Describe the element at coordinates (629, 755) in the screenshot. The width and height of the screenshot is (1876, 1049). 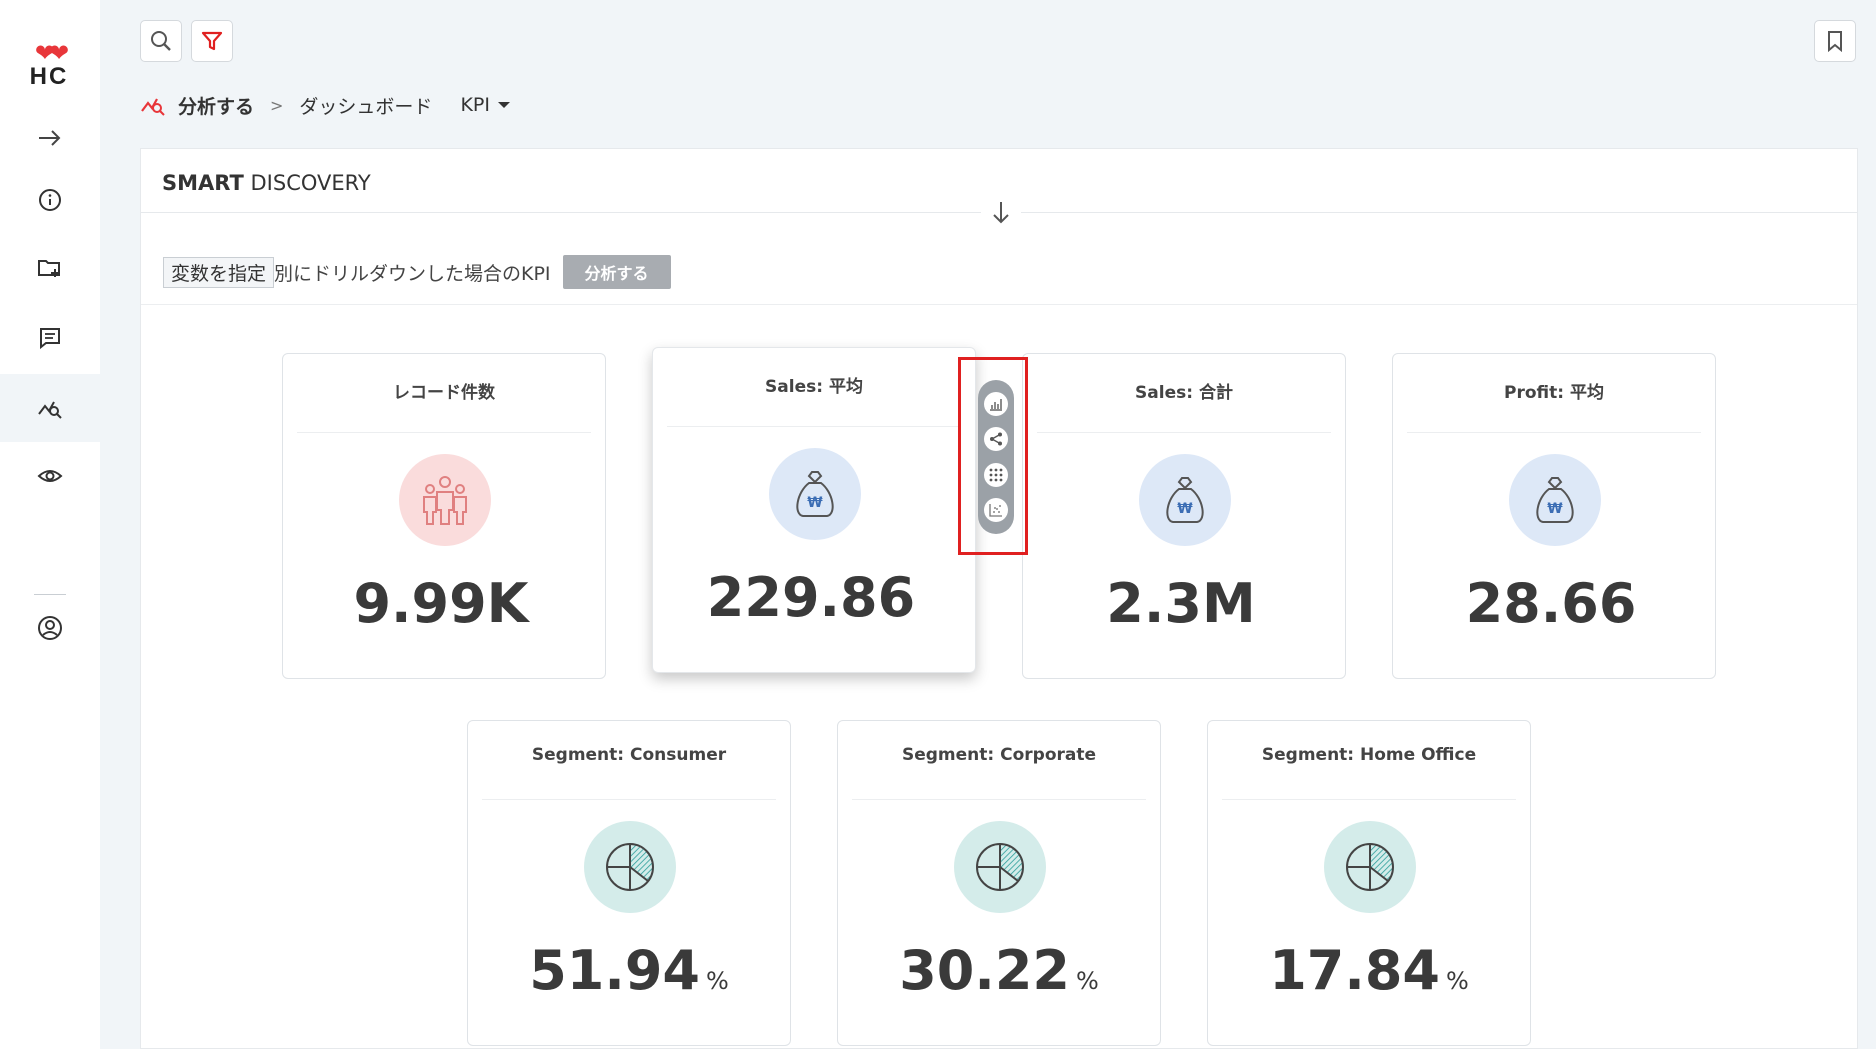
I see `card-title: Segment: Consumer` at that location.